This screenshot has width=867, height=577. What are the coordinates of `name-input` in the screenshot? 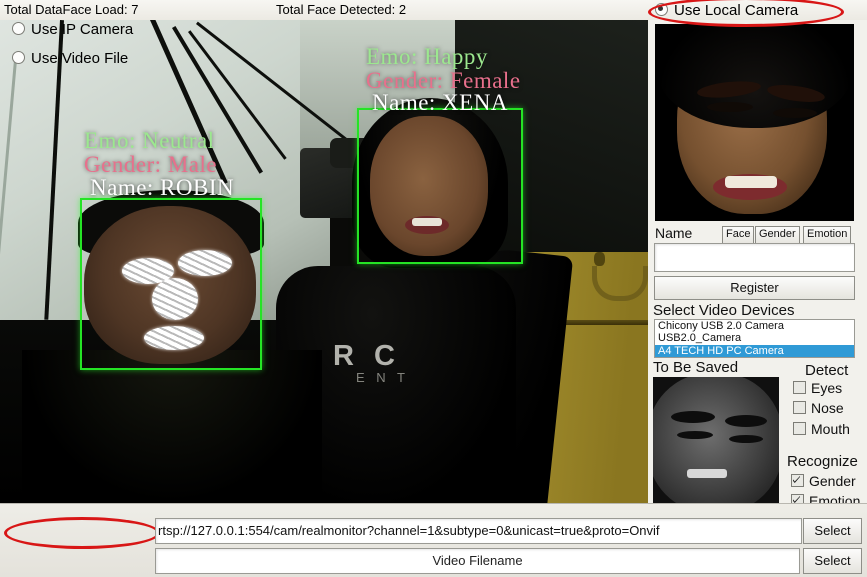 It's located at (754, 257).